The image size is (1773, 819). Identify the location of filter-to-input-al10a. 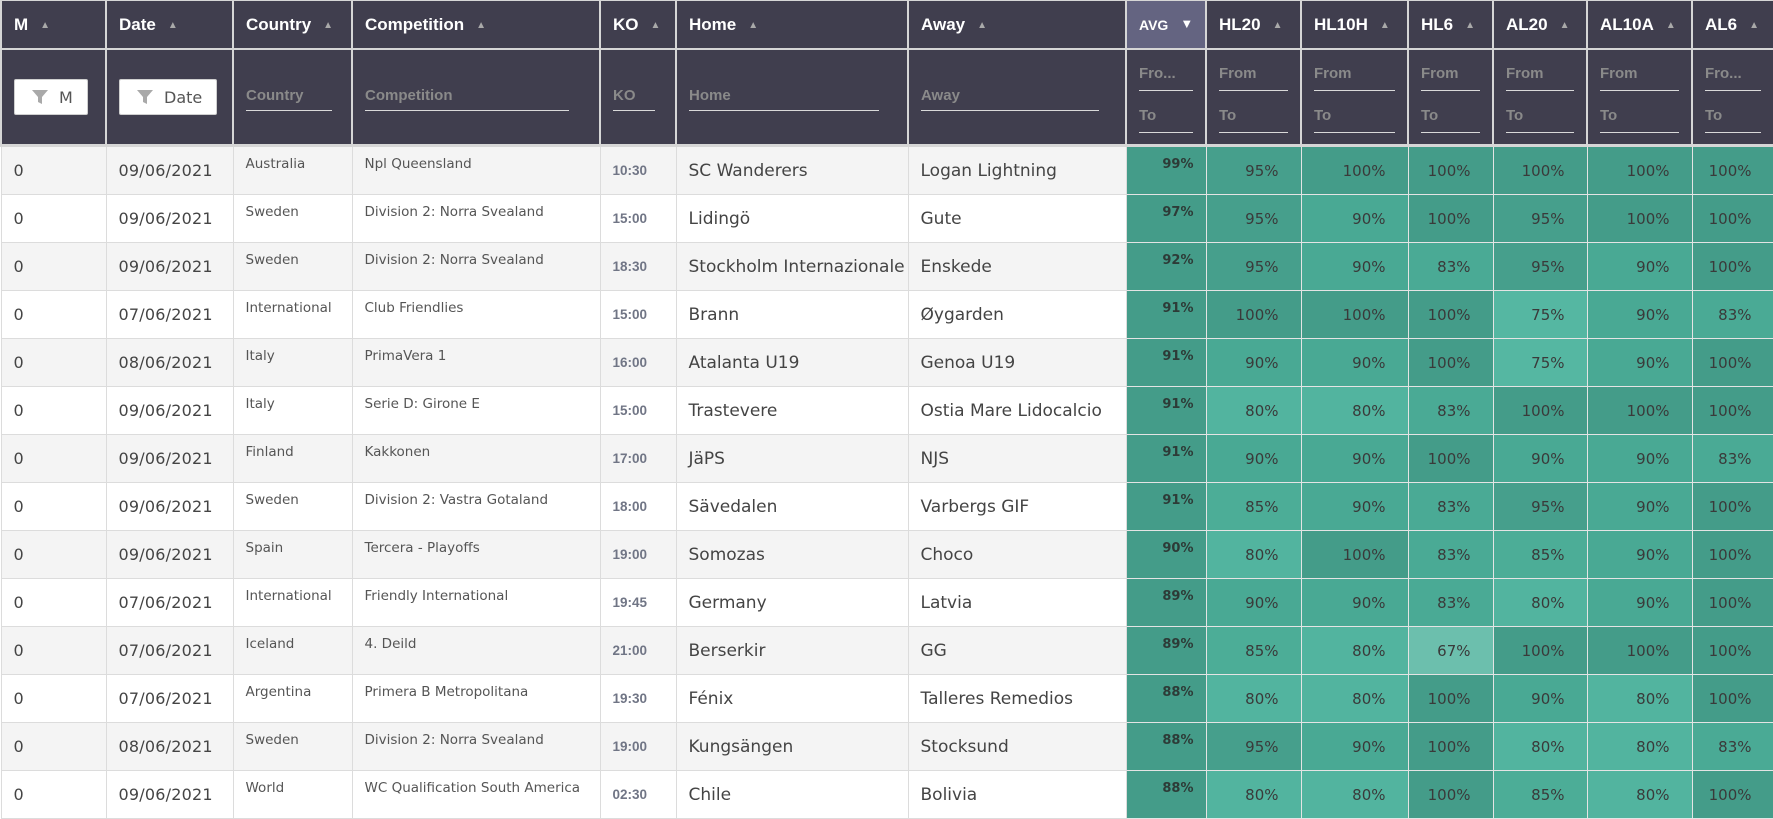
(1639, 119).